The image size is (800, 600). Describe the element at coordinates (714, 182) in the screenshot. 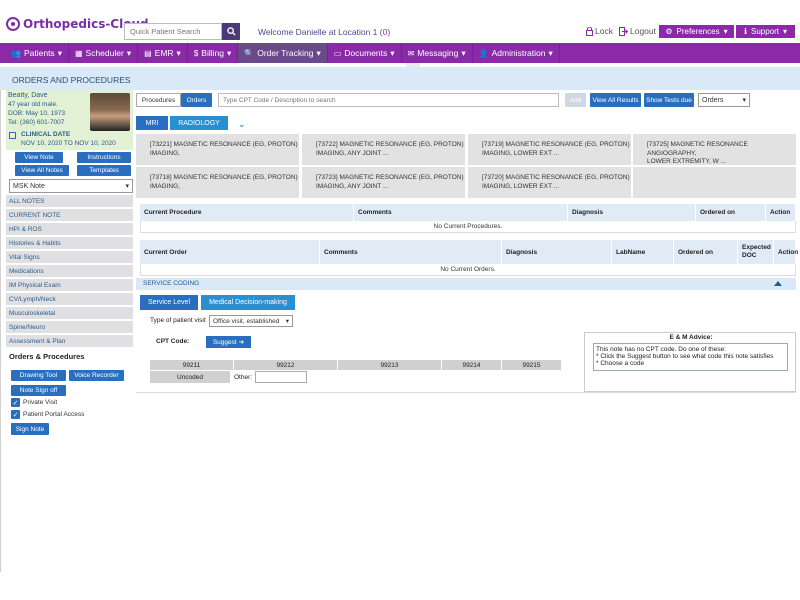

I see `procedure-empty-cell` at that location.